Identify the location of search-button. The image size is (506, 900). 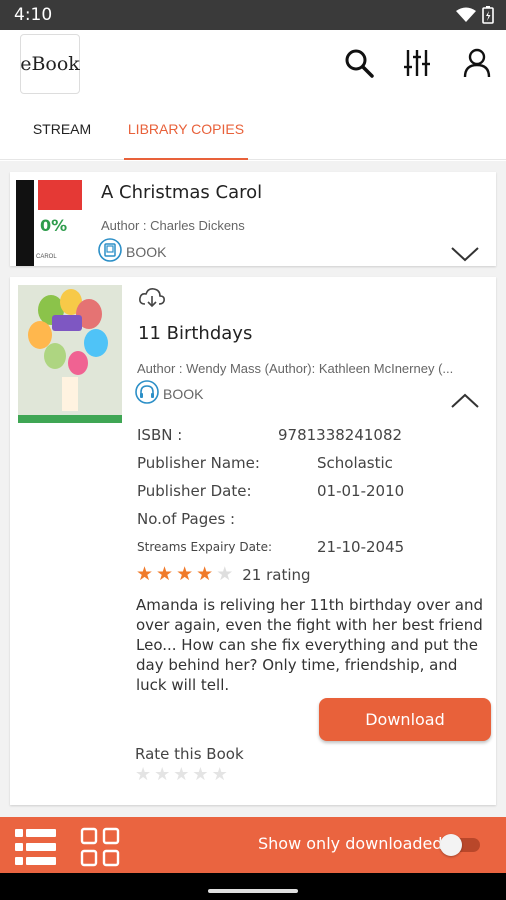
(359, 65).